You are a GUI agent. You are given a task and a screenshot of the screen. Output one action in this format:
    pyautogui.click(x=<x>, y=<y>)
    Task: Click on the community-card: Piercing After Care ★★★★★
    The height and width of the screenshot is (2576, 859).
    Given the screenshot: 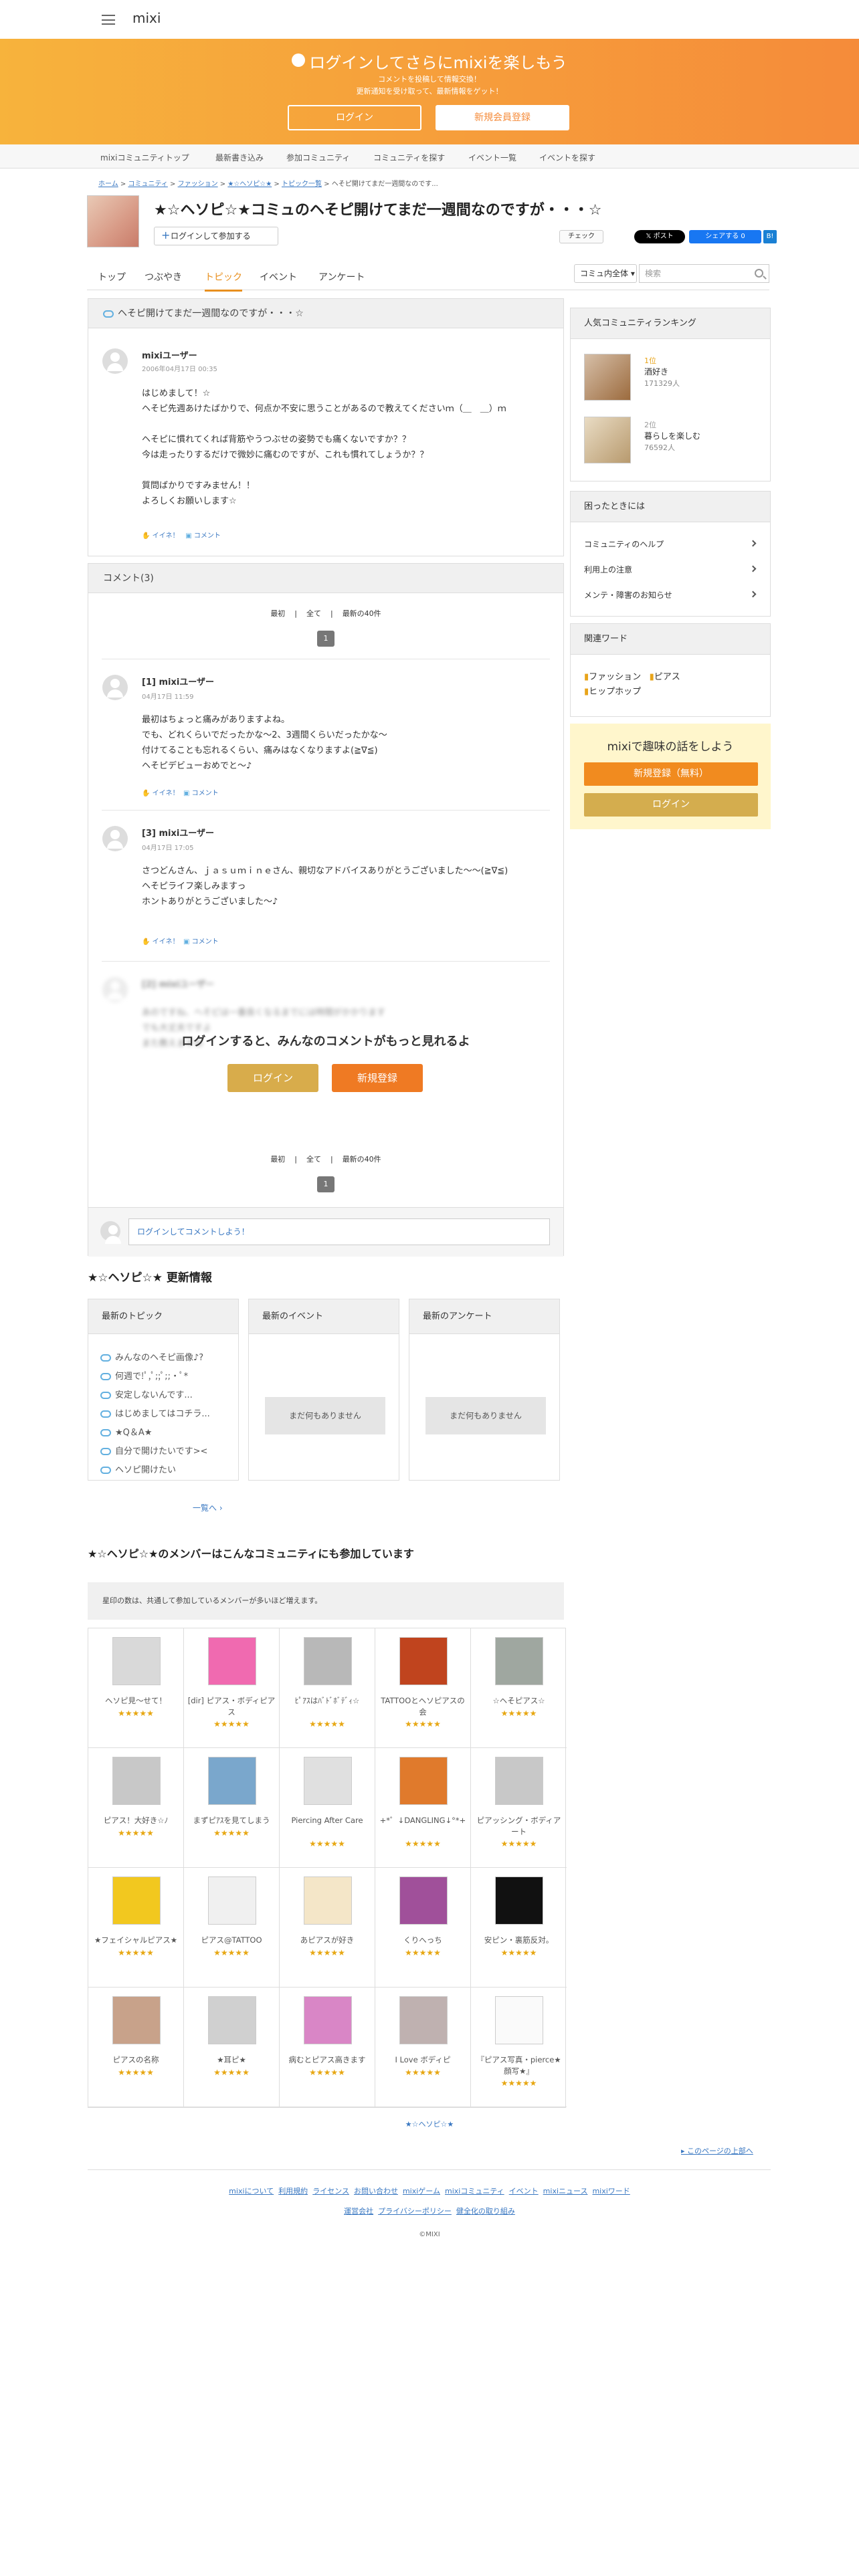 What is the action you would take?
    pyautogui.click(x=327, y=1808)
    